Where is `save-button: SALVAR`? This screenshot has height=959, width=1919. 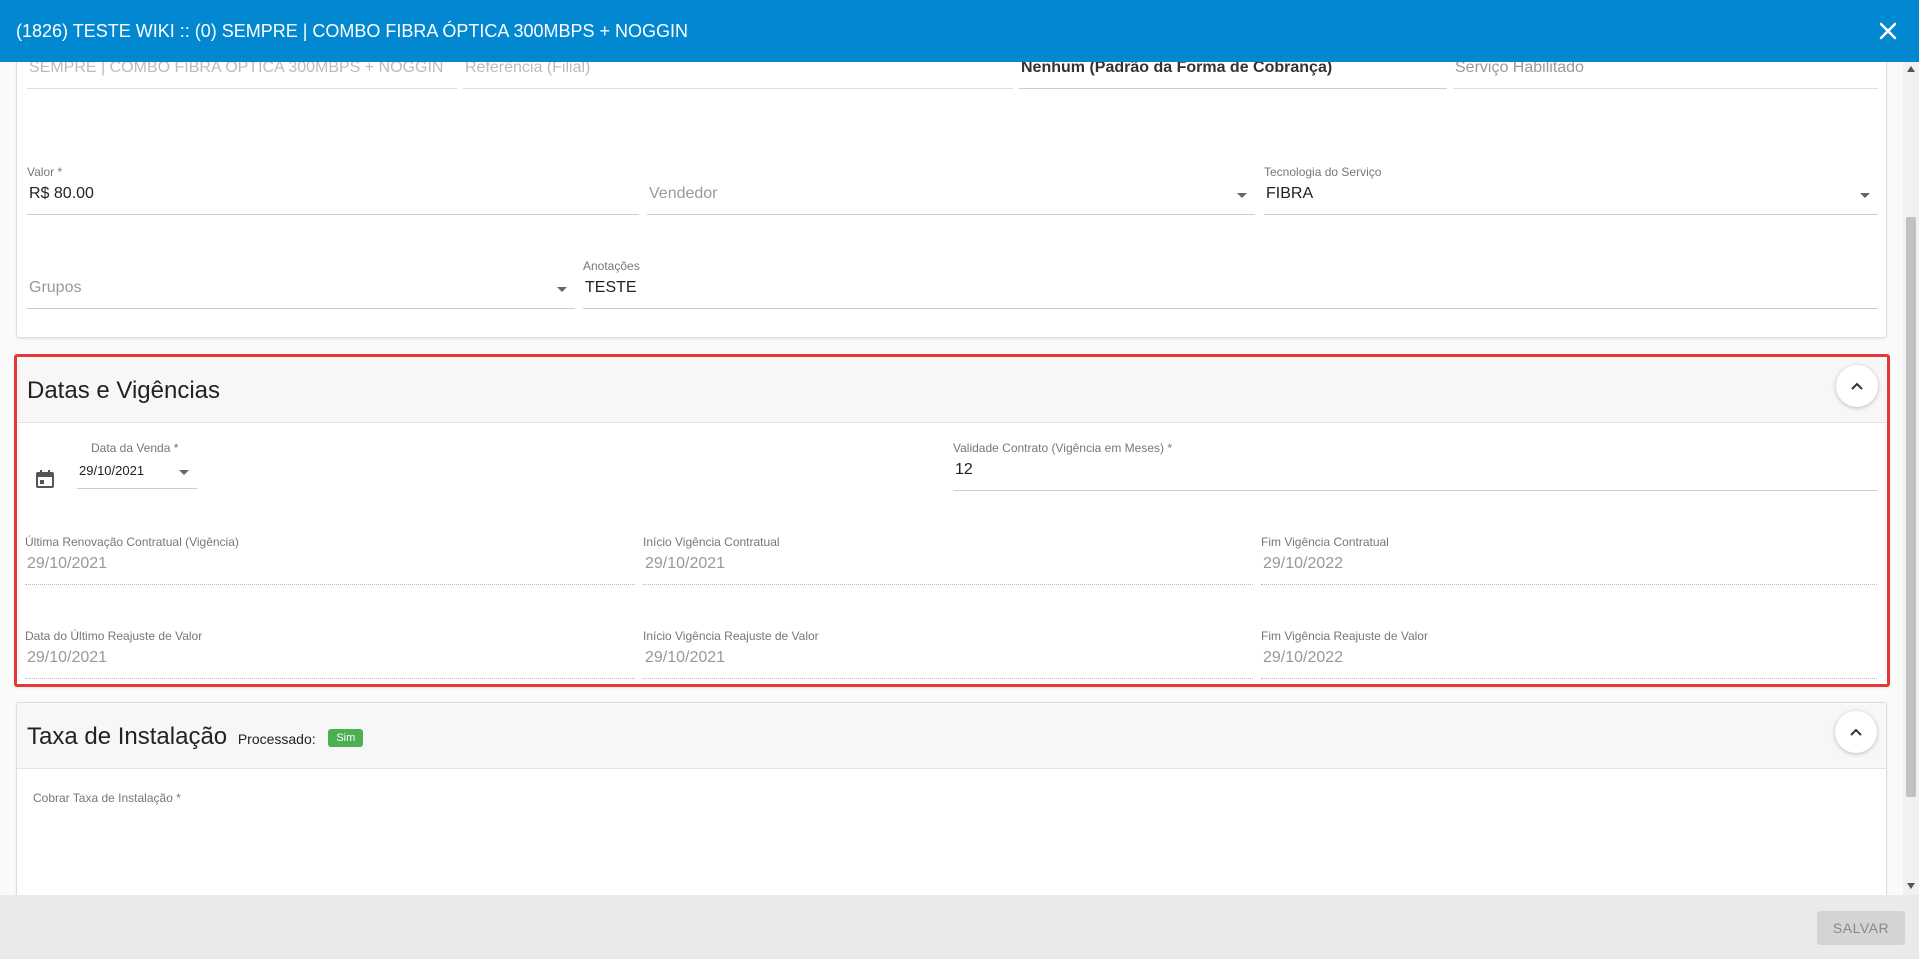
save-button: SALVAR is located at coordinates (1861, 928).